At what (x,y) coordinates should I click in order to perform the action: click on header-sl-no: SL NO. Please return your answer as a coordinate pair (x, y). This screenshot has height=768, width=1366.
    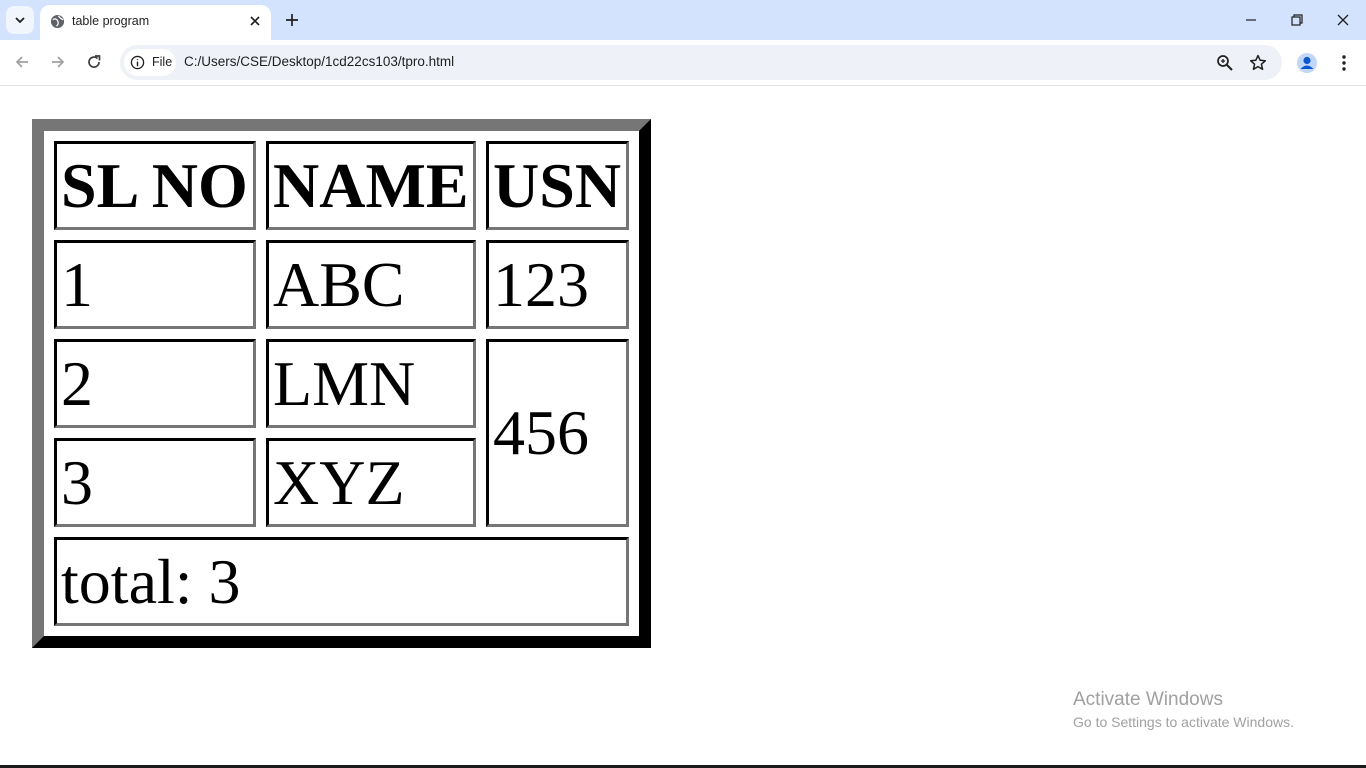
    Looking at the image, I should click on (155, 185).